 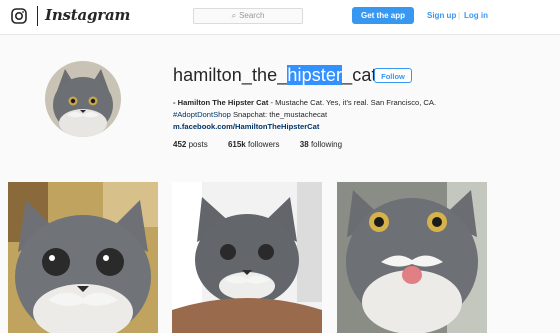 I want to click on bio-line-2: #AdoptDontShop Snapchat: the_mustachecat, so click(x=328, y=115).